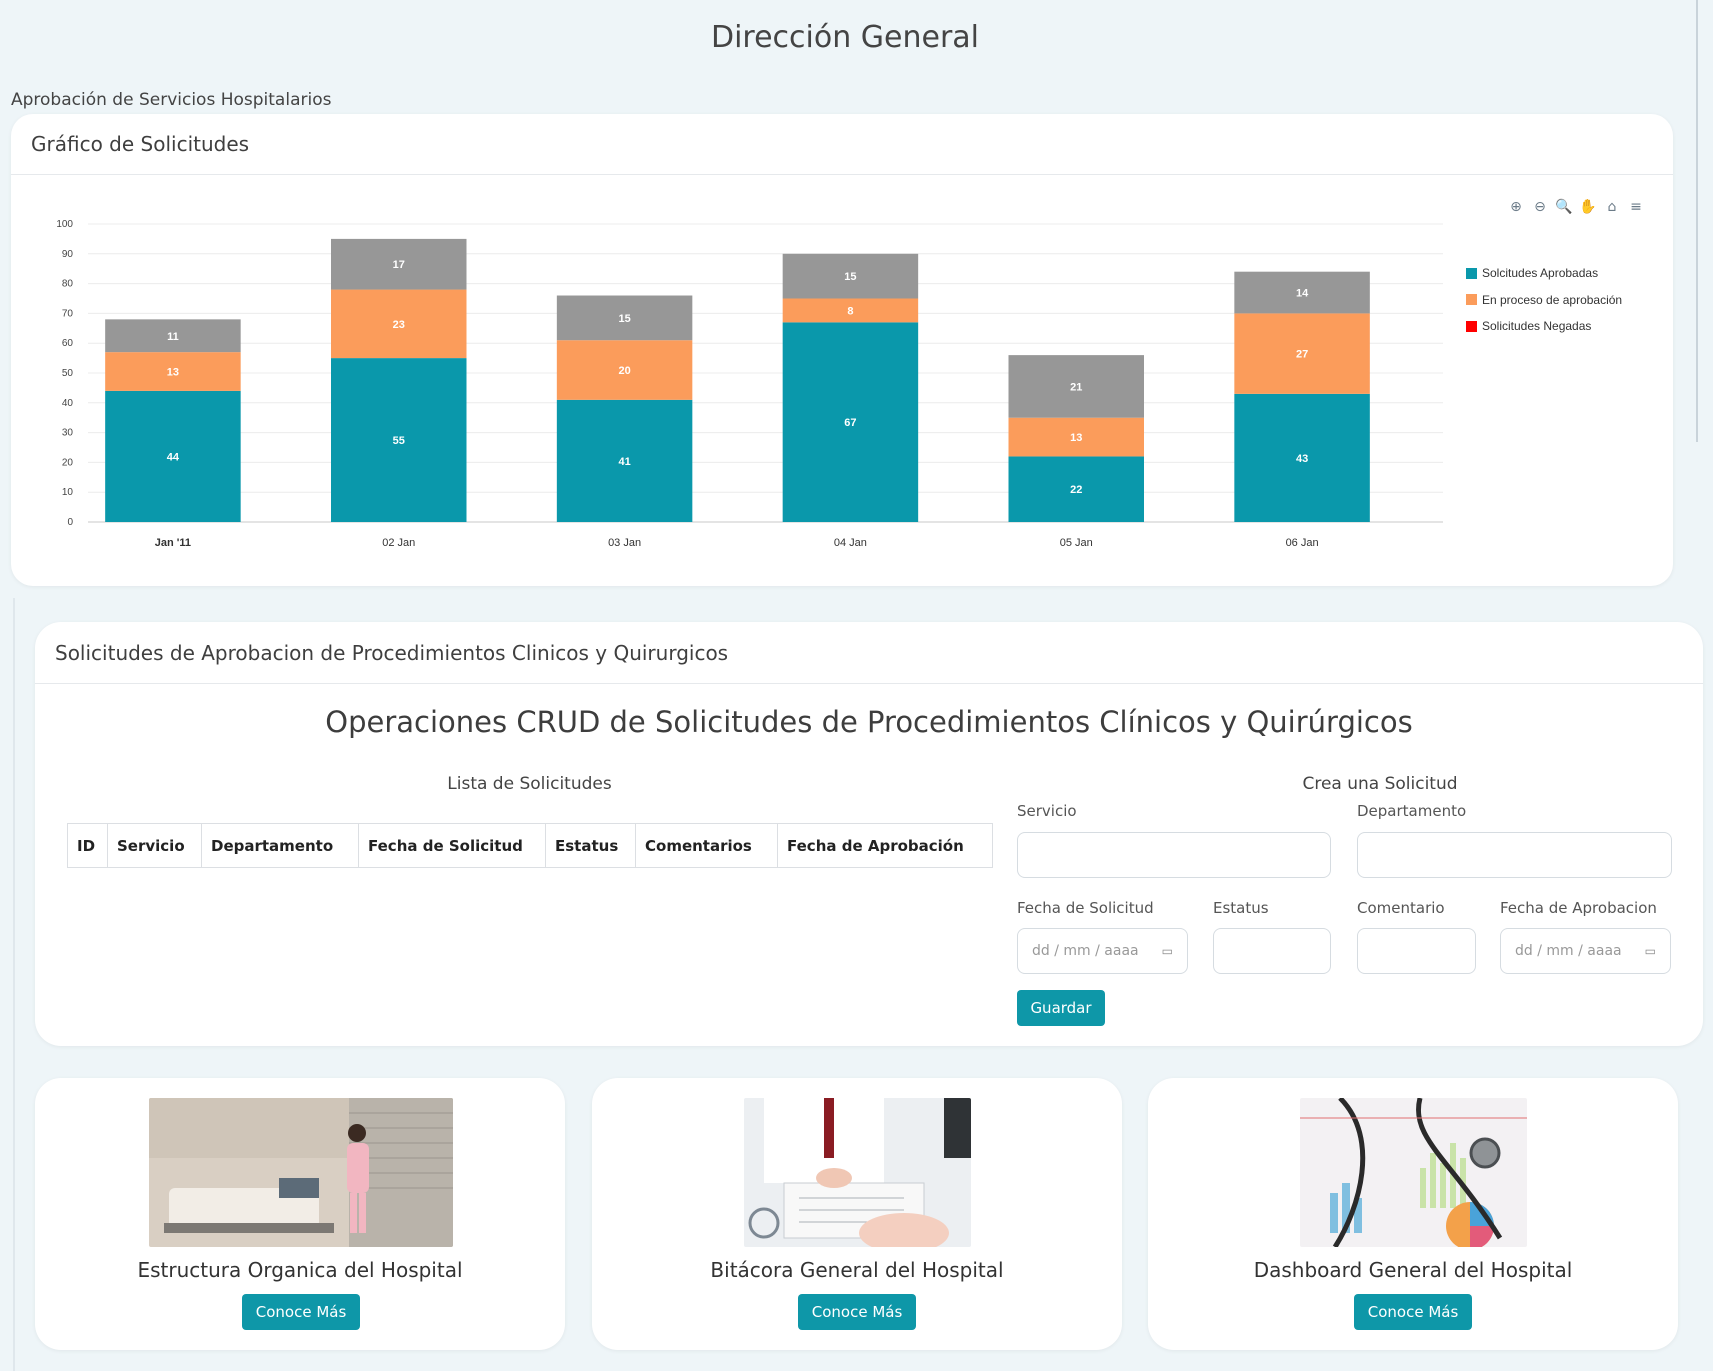 Image resolution: width=1713 pixels, height=1371 pixels. What do you see at coordinates (1085, 951) in the screenshot?
I see `fecha-solicitud-placeholder: dd / mm / aaaa` at bounding box center [1085, 951].